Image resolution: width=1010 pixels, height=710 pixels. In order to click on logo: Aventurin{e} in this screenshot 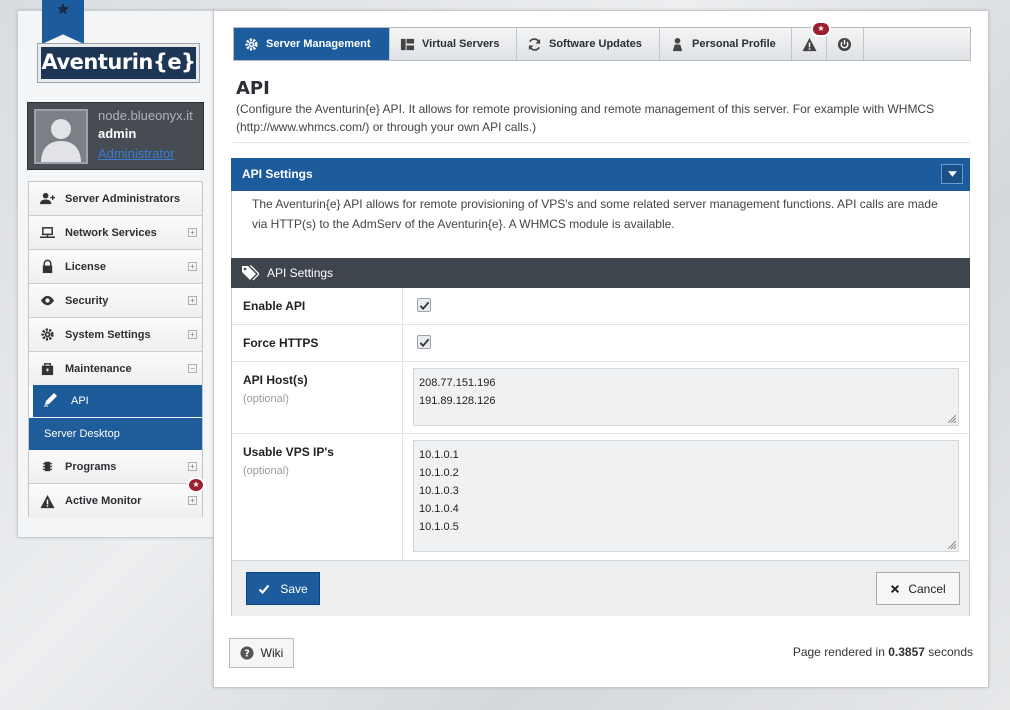, I will do `click(118, 63)`.